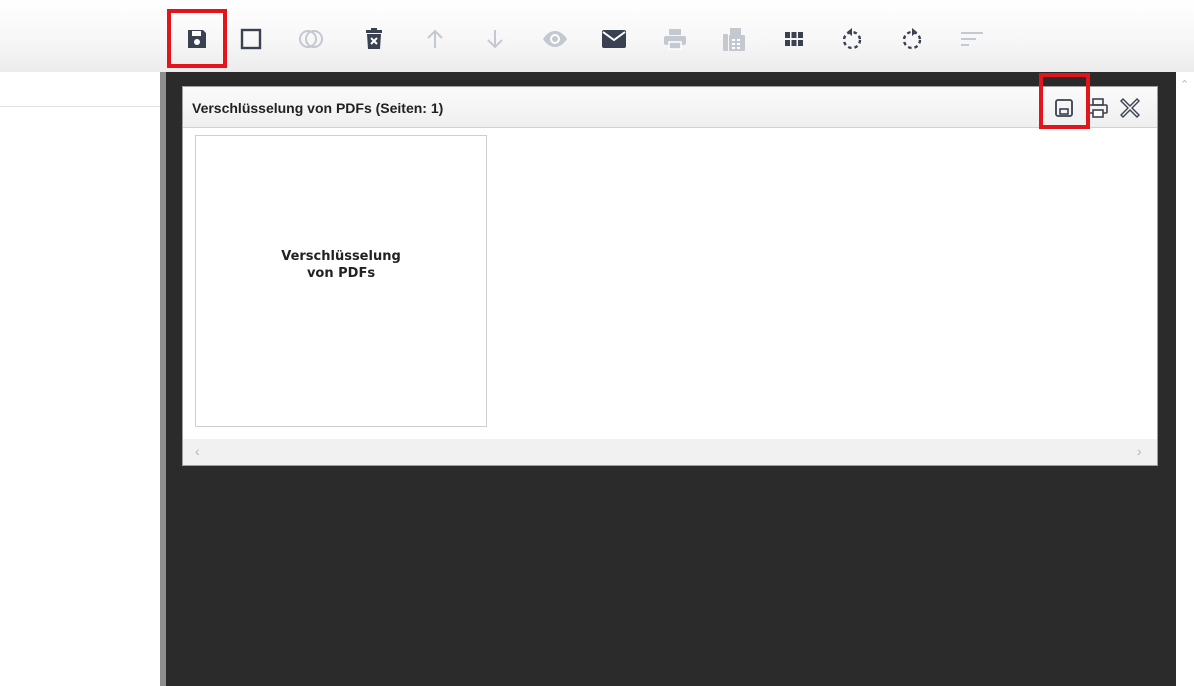 This screenshot has width=1194, height=686. I want to click on save-button, so click(197, 39).